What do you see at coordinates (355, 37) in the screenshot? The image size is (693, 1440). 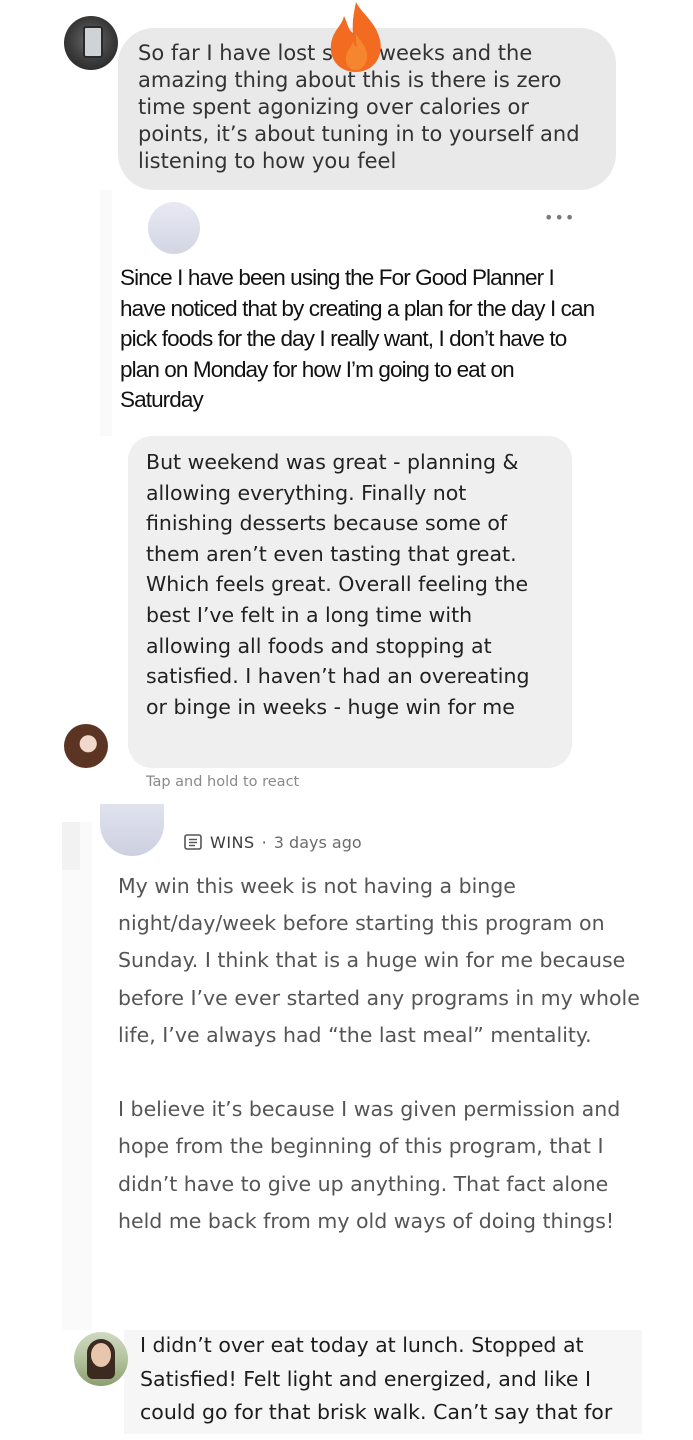 I see `fire-icon` at bounding box center [355, 37].